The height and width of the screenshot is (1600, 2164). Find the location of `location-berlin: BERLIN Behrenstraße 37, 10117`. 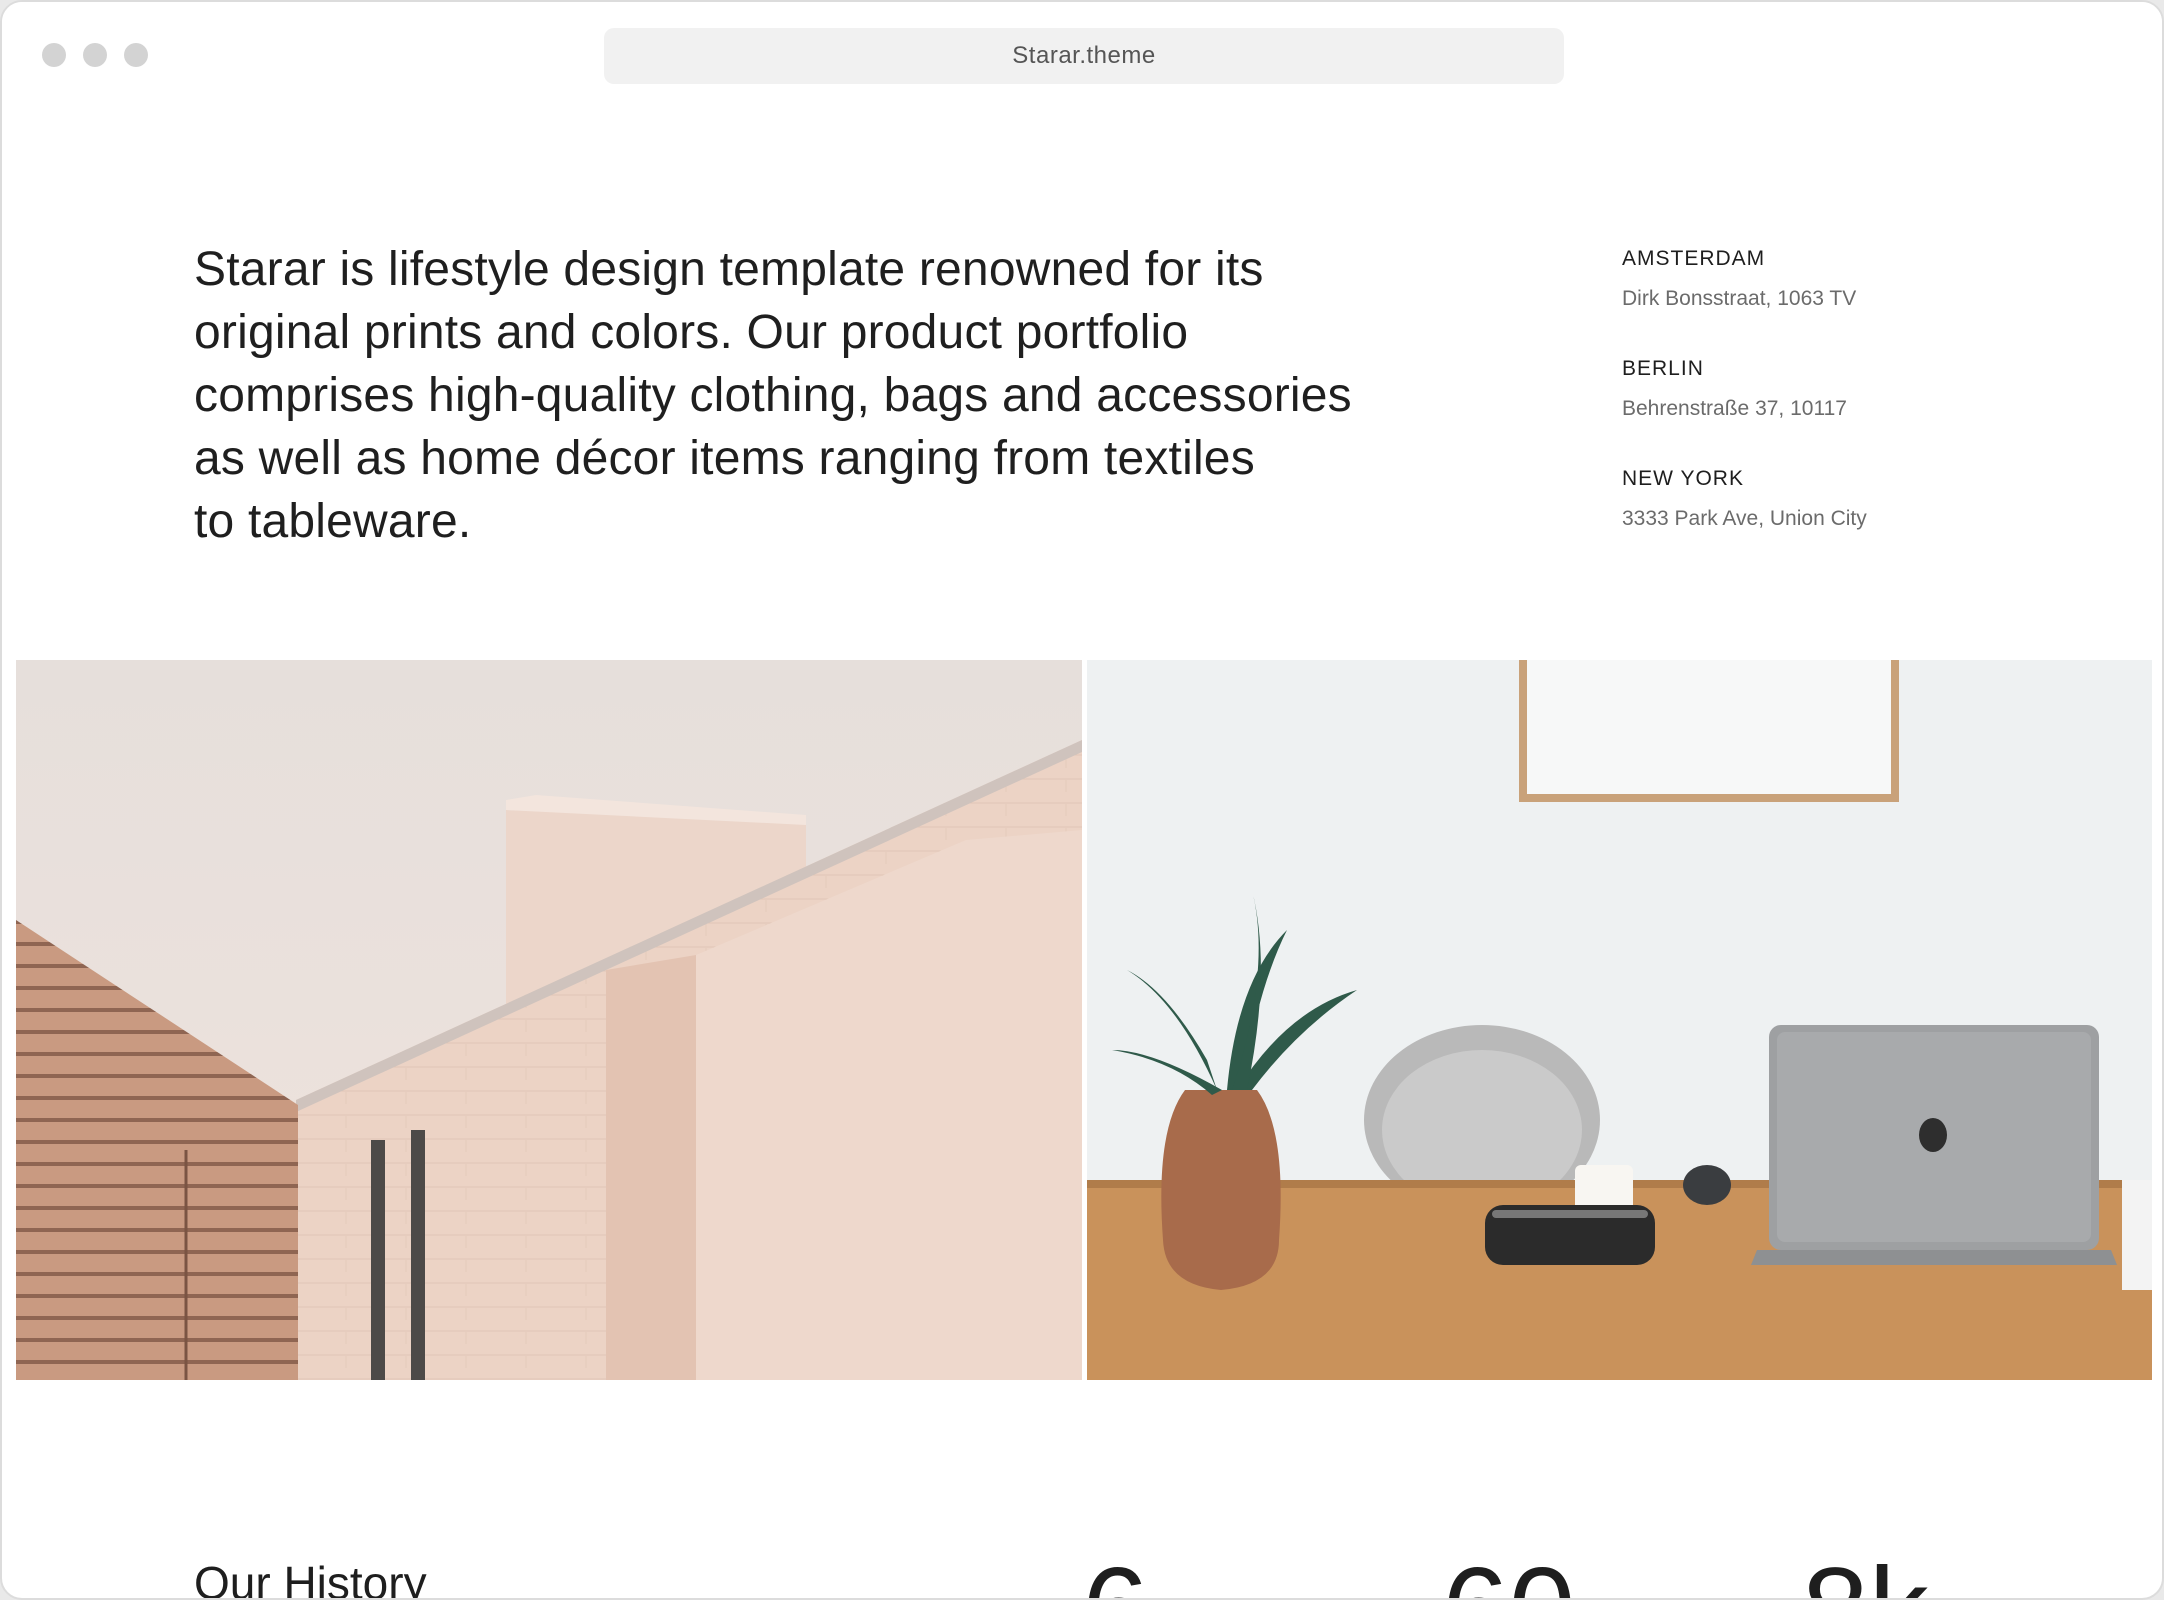

location-berlin: BERLIN Behrenstraße 37, 10117 is located at coordinates (1832, 389).